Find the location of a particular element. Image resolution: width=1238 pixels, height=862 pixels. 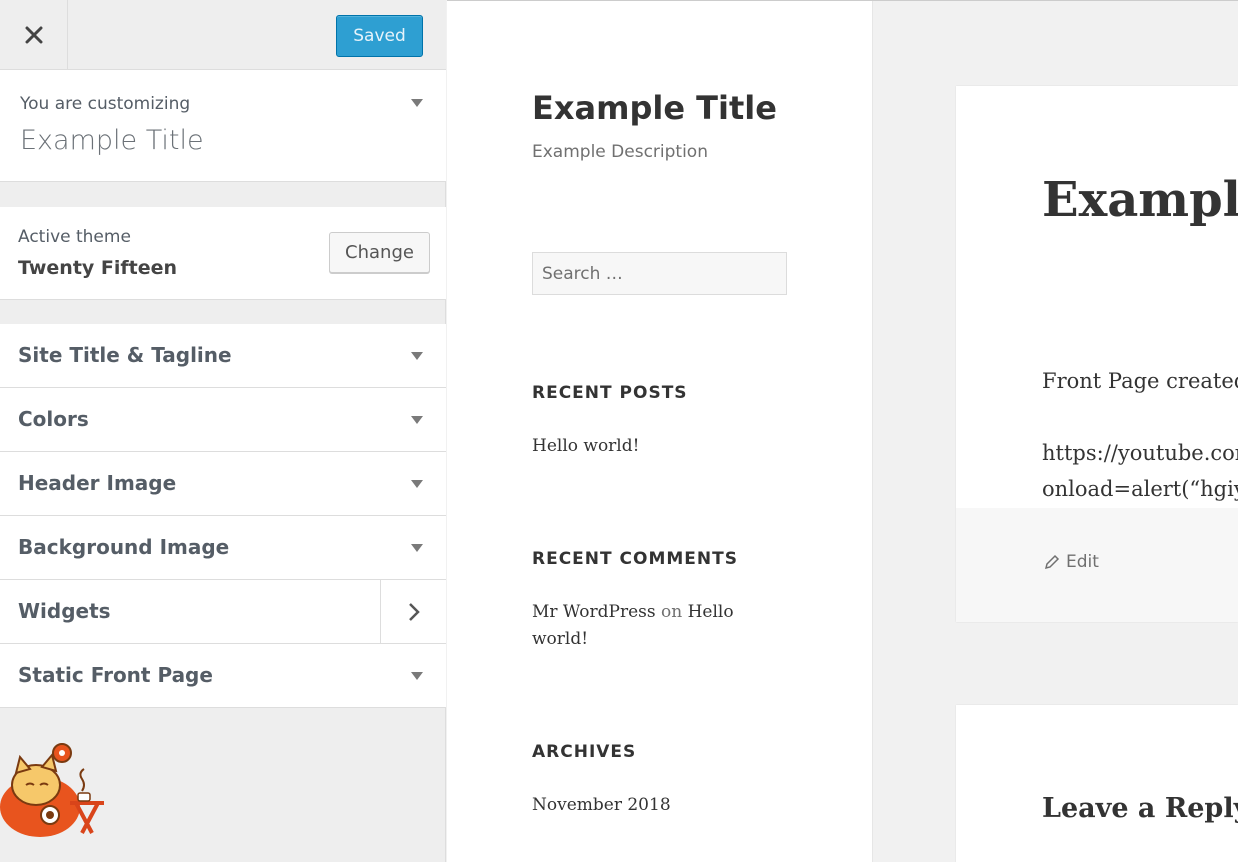

section-header-image: Header Image is located at coordinates (223, 484).